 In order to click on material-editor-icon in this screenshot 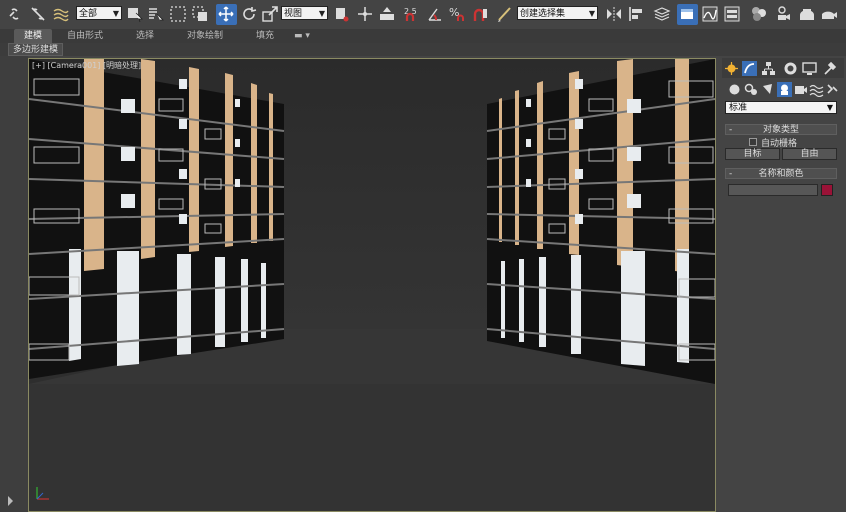, I will do `click(759, 14)`.